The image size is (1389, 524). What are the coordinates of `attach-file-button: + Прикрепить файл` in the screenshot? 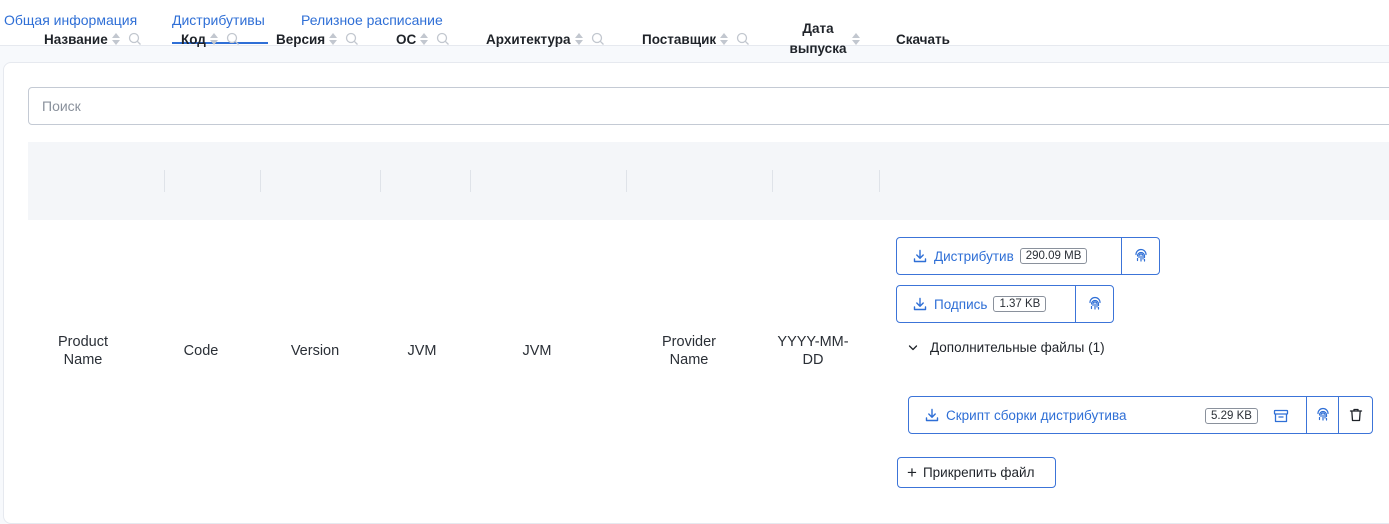 It's located at (976, 472).